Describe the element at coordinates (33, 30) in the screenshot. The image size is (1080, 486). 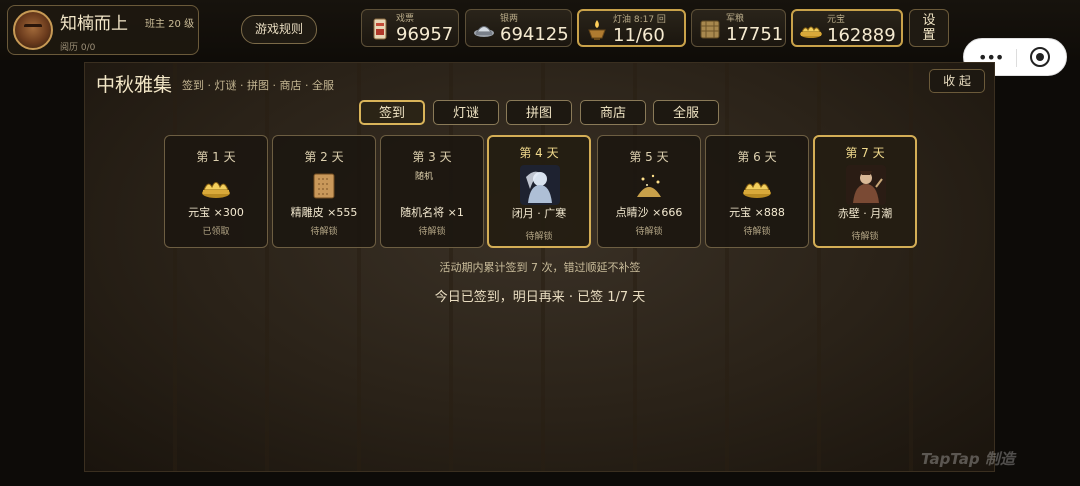
I see `player-avatar` at that location.